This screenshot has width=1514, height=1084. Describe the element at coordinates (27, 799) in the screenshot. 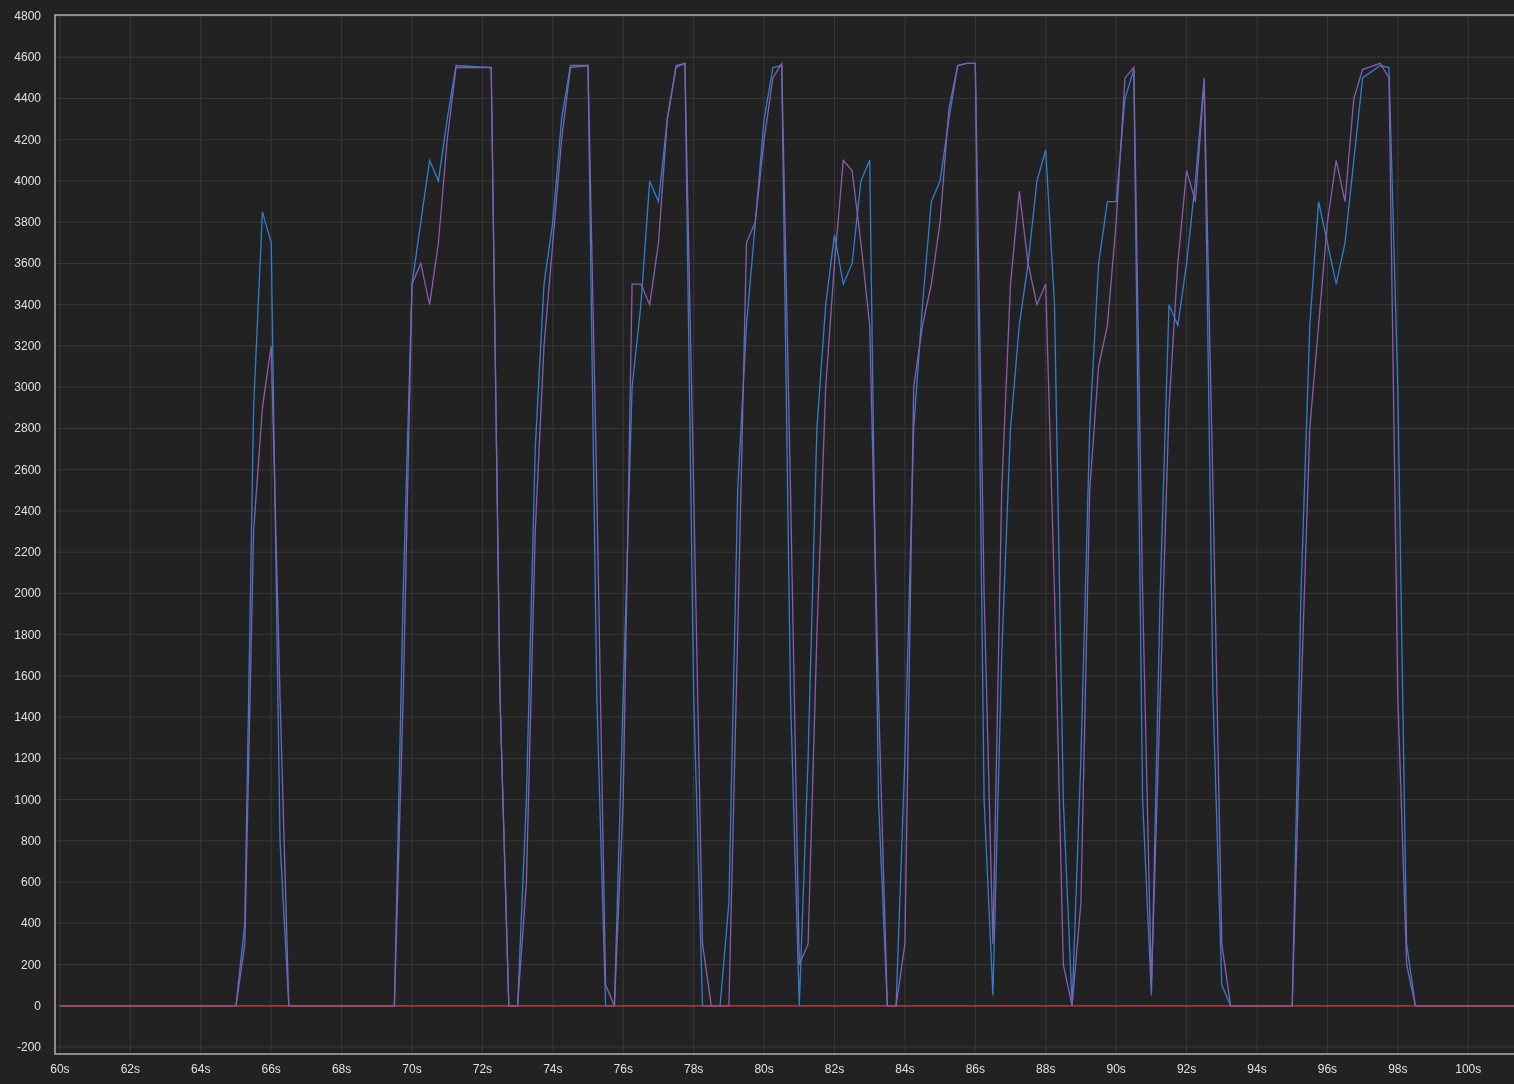

I see `axis-tick-label: 1000` at that location.